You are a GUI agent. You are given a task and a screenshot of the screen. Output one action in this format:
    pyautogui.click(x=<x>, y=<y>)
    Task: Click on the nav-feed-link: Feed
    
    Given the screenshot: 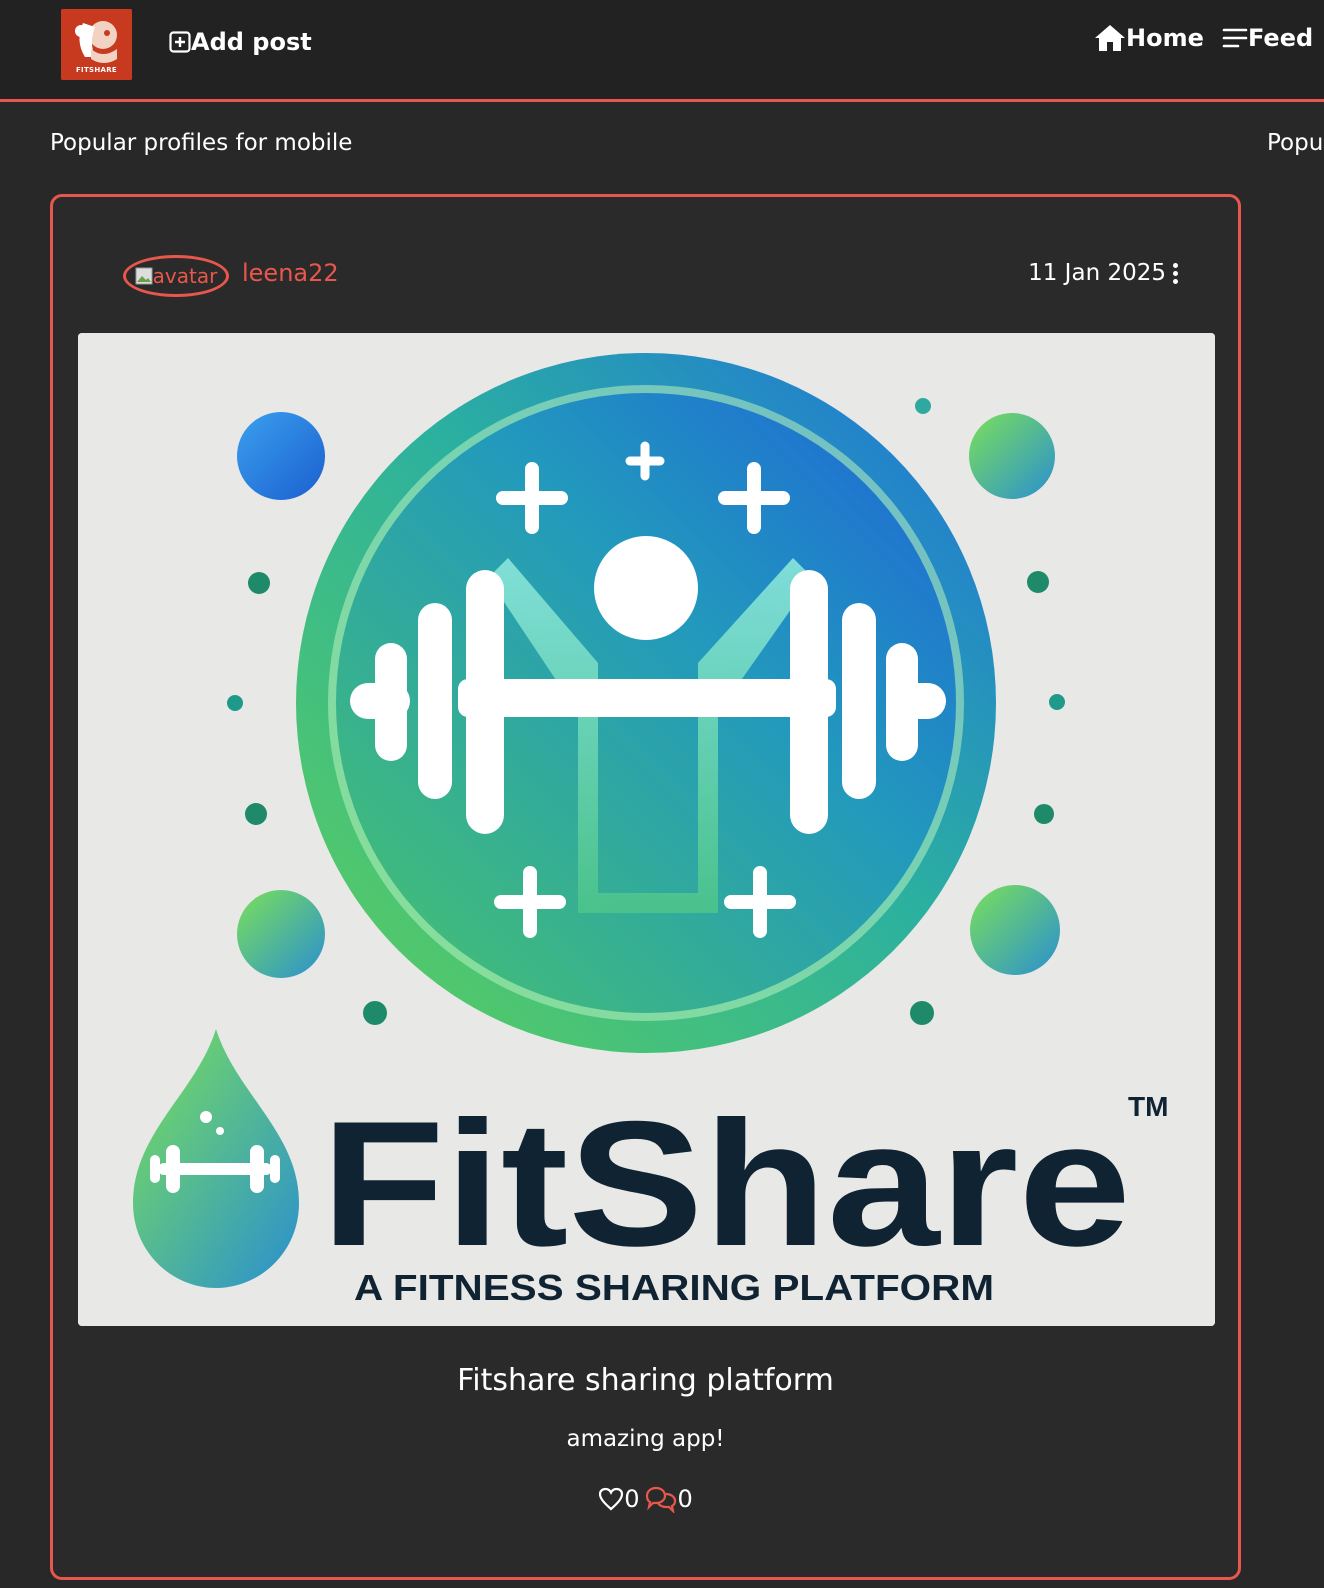 What is the action you would take?
    pyautogui.click(x=1267, y=38)
    